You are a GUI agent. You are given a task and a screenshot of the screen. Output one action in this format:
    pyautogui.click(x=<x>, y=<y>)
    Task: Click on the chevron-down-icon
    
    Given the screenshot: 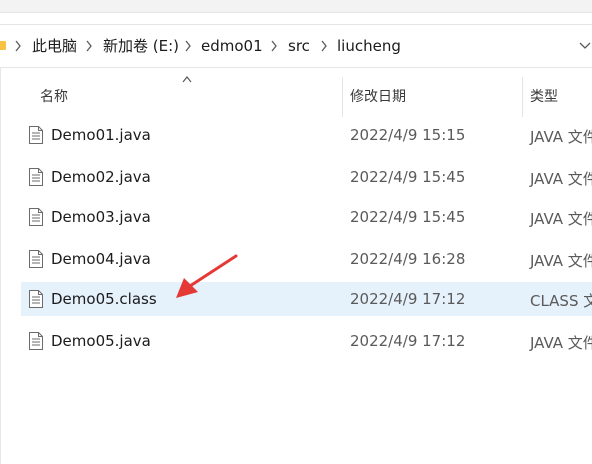 What is the action you would take?
    pyautogui.click(x=585, y=46)
    